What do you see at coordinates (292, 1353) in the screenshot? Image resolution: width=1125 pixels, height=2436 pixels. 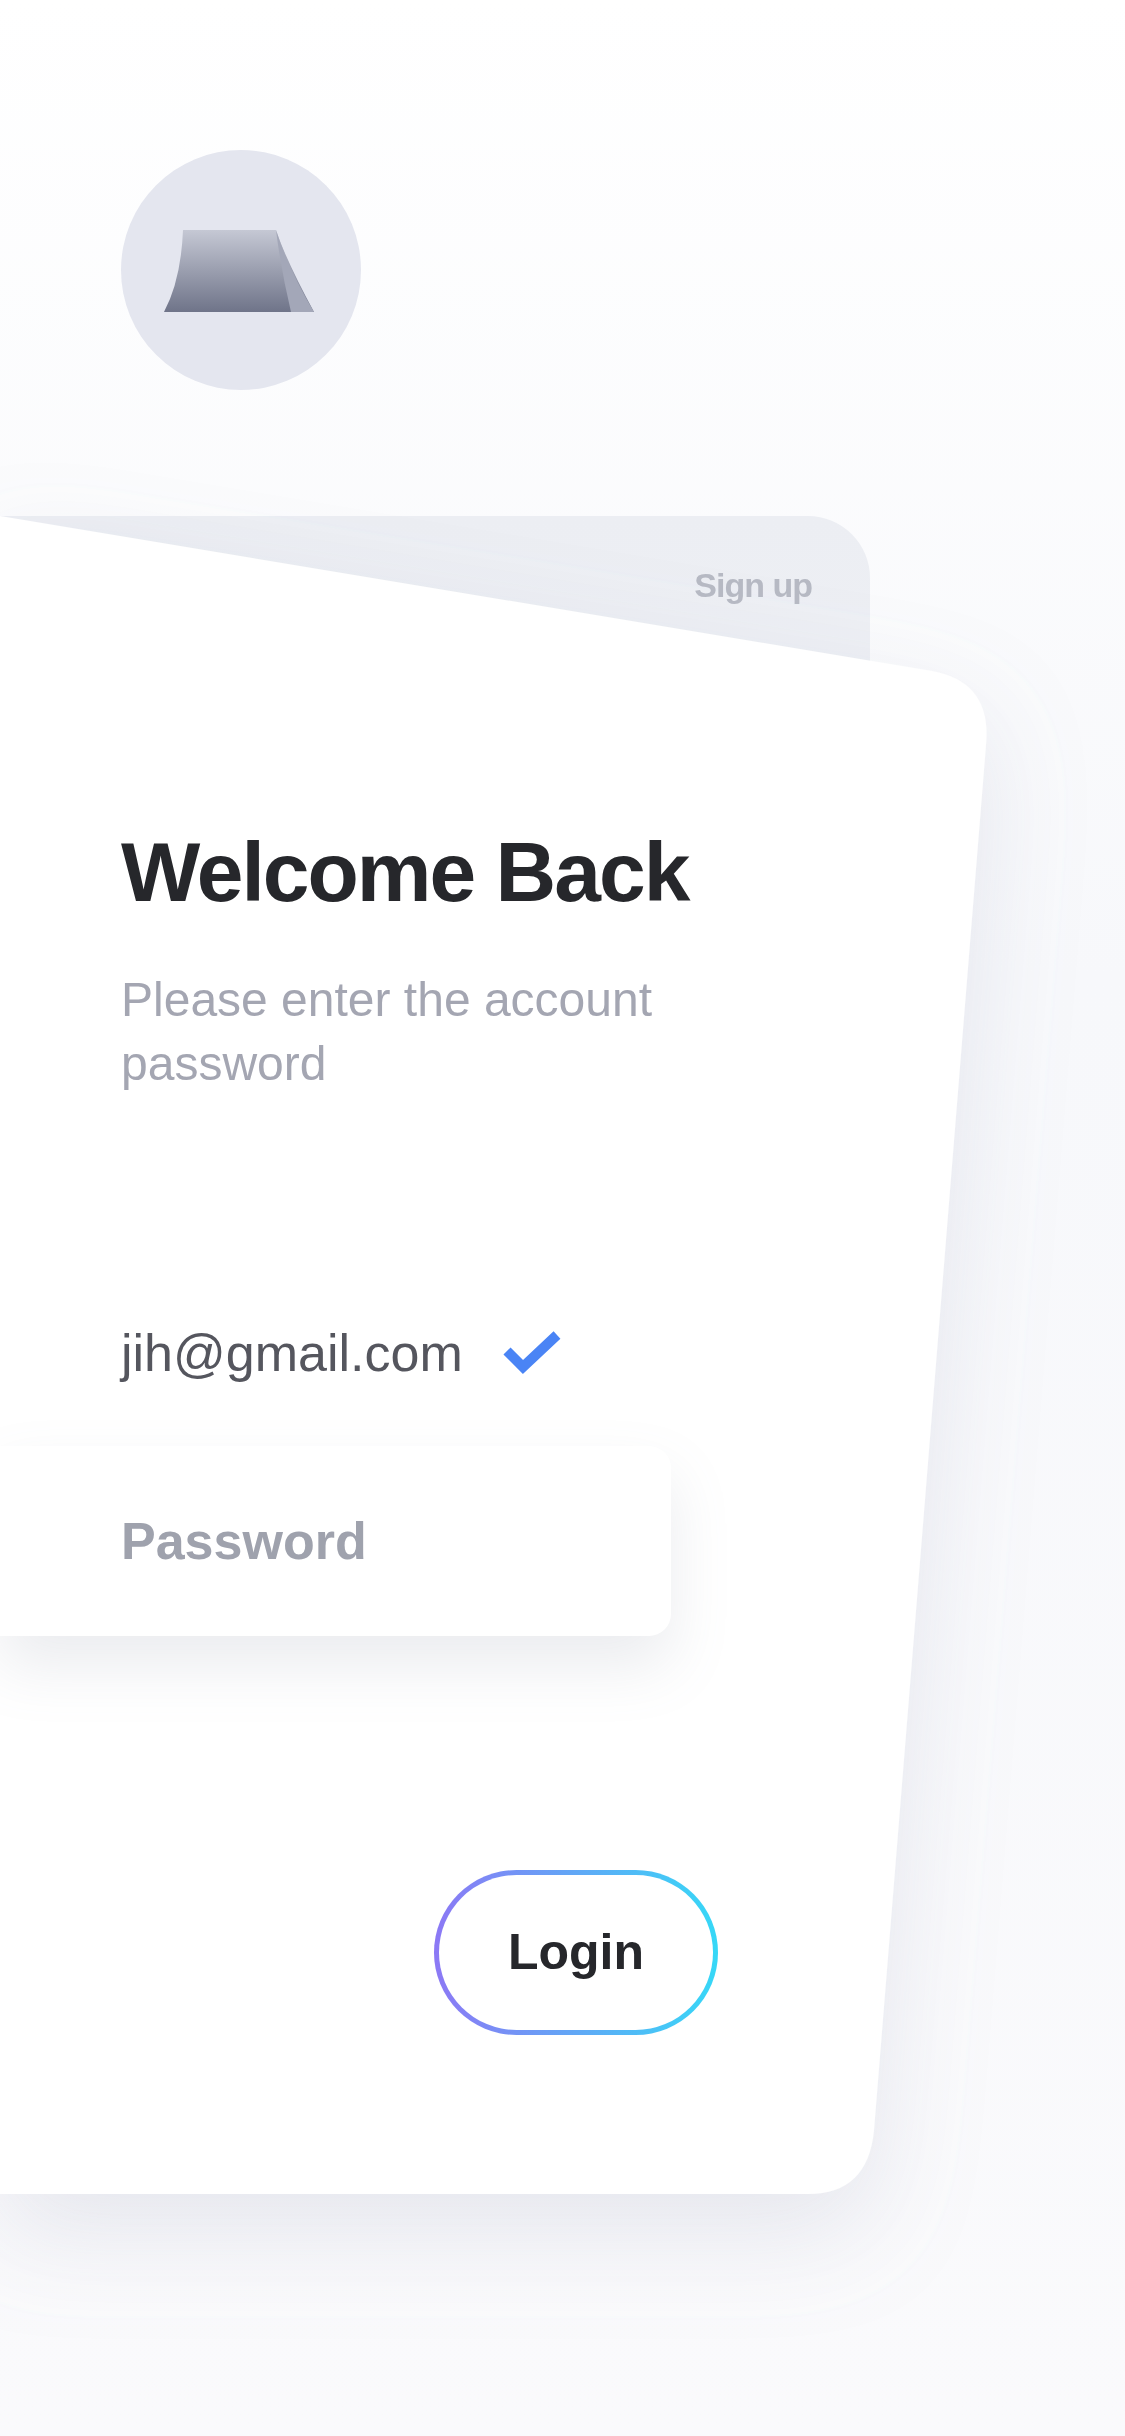 I see `email-field: jih@gmail.com` at bounding box center [292, 1353].